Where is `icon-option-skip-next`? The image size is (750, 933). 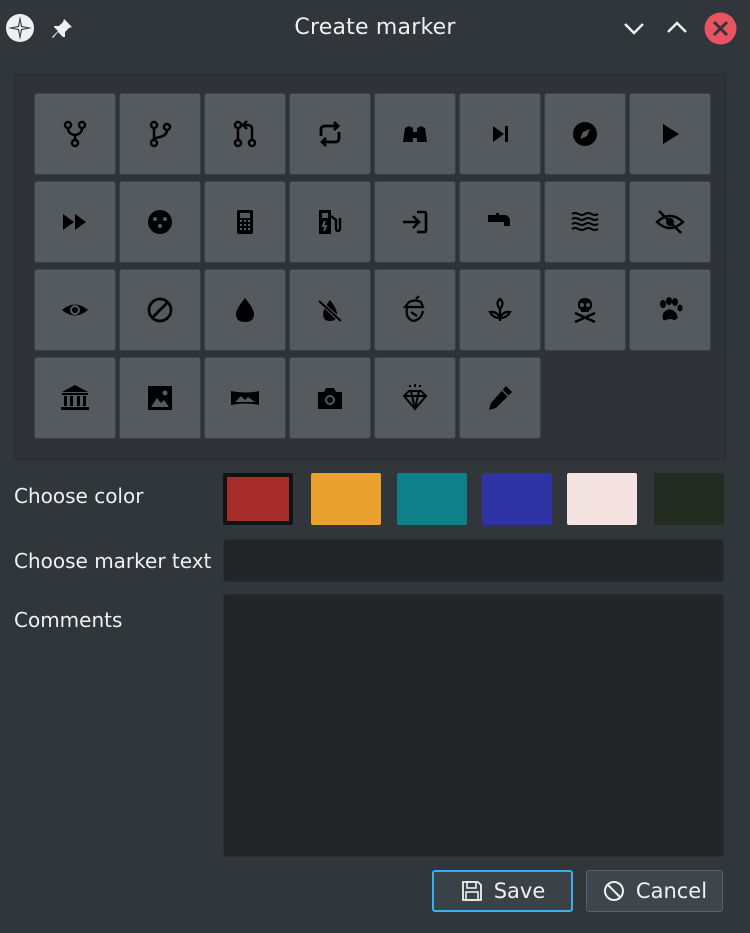
icon-option-skip-next is located at coordinates (500, 134).